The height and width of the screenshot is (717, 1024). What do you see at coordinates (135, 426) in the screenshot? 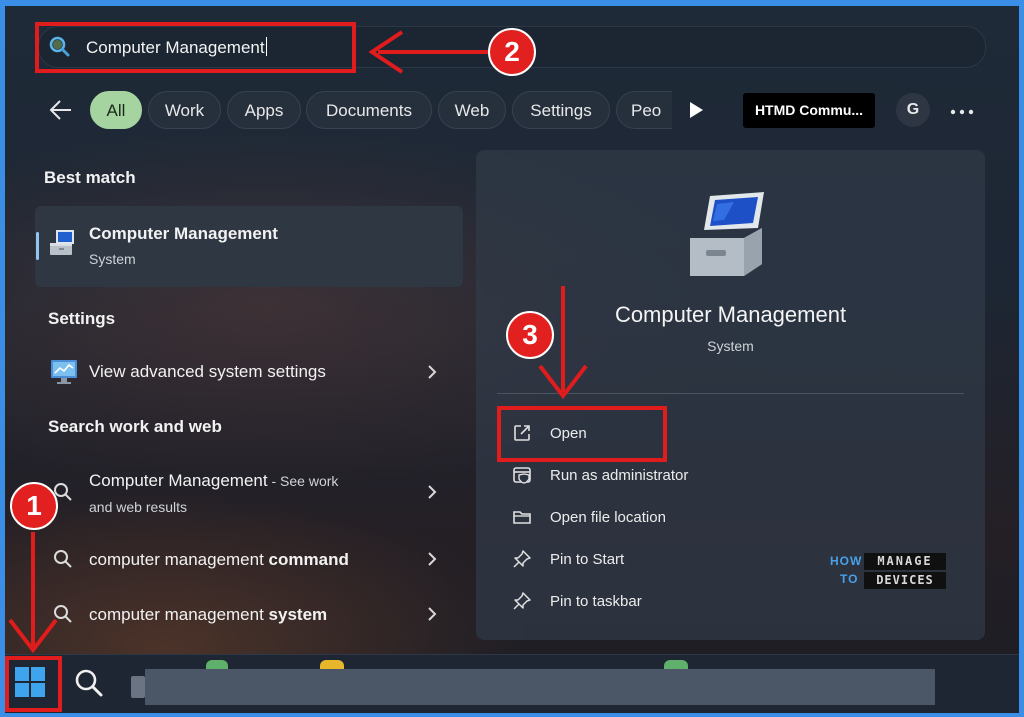
I see `web-results-heading: Search work and web` at bounding box center [135, 426].